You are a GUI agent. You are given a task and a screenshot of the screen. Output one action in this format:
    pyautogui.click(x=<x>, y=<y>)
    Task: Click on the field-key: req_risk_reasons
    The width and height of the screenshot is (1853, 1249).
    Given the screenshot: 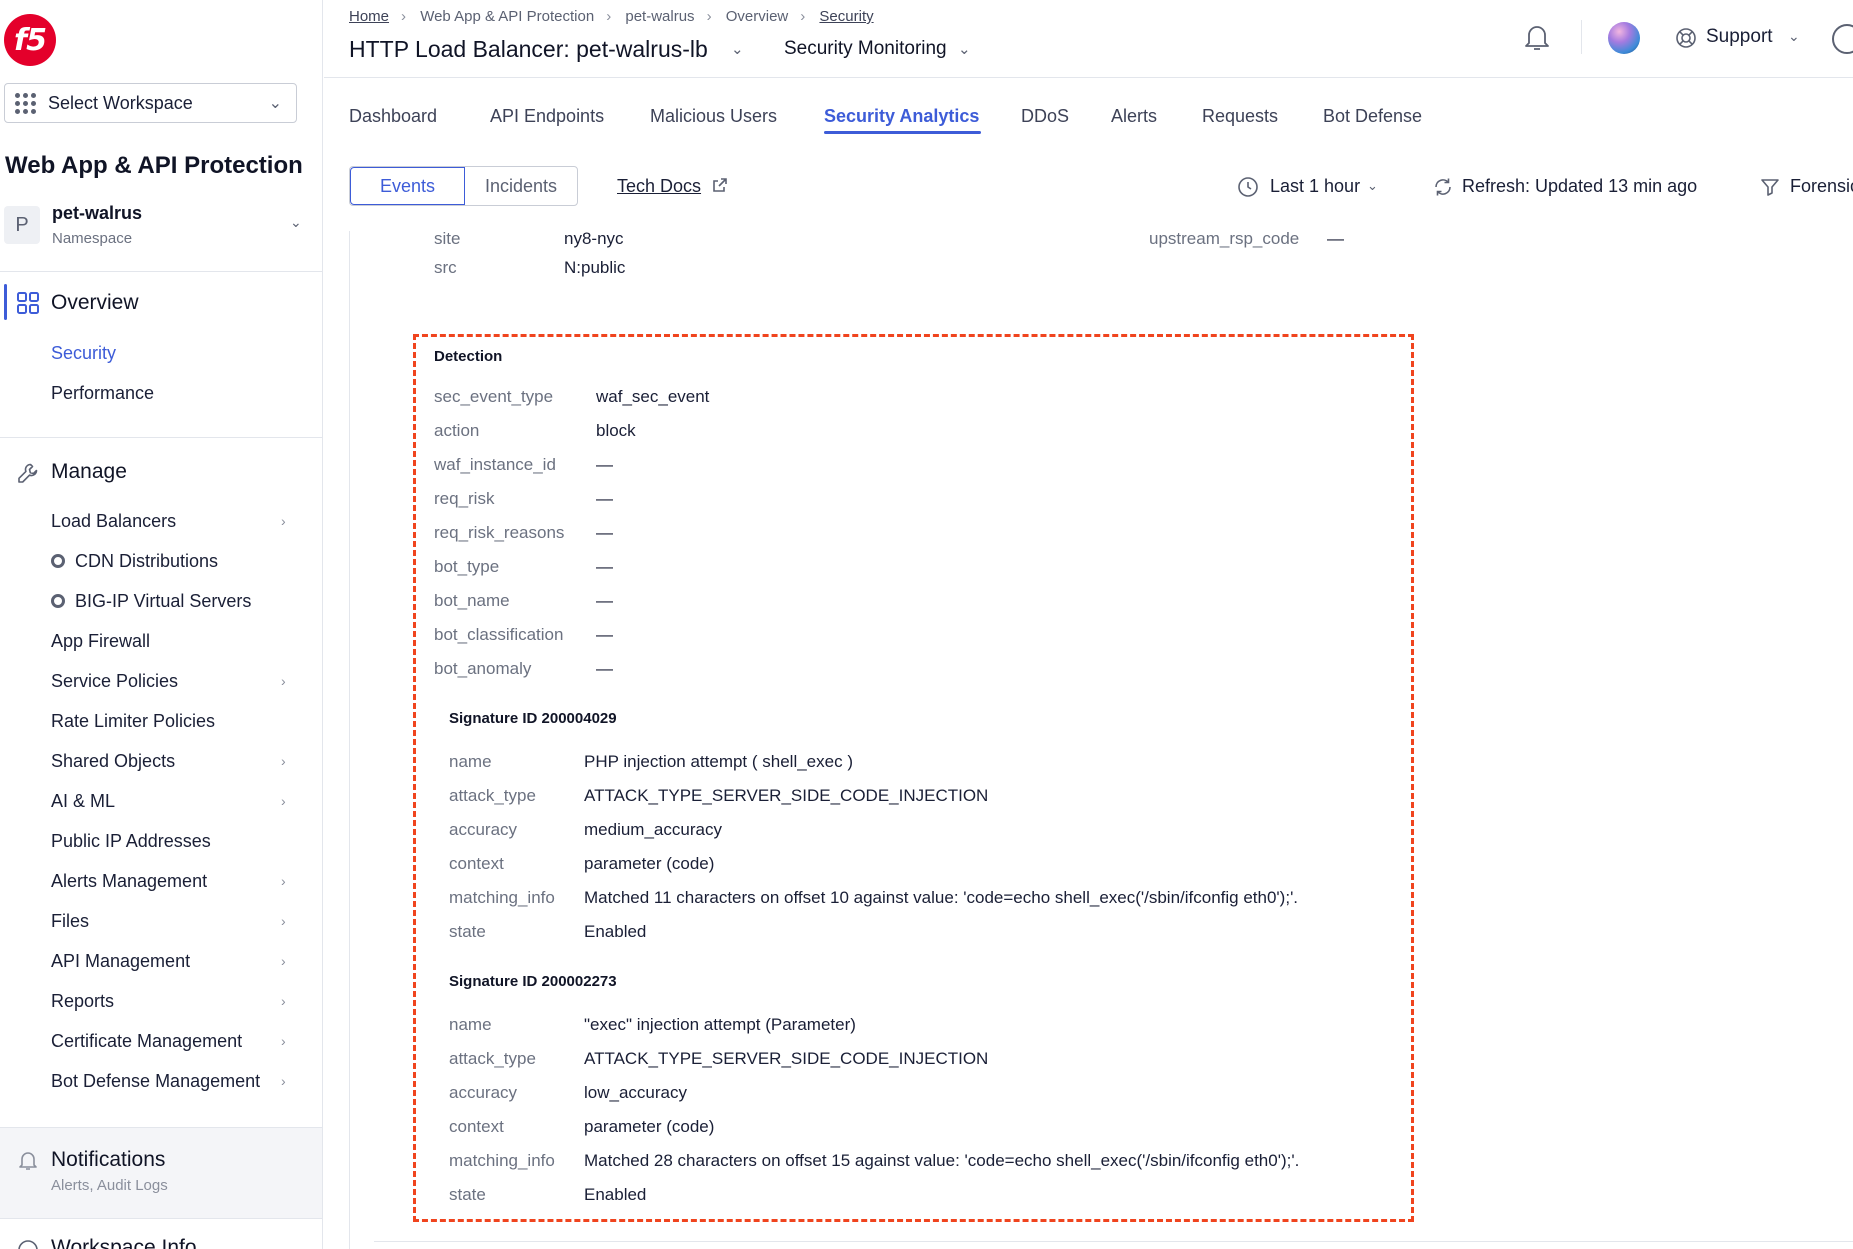 What is the action you would take?
    pyautogui.click(x=499, y=532)
    